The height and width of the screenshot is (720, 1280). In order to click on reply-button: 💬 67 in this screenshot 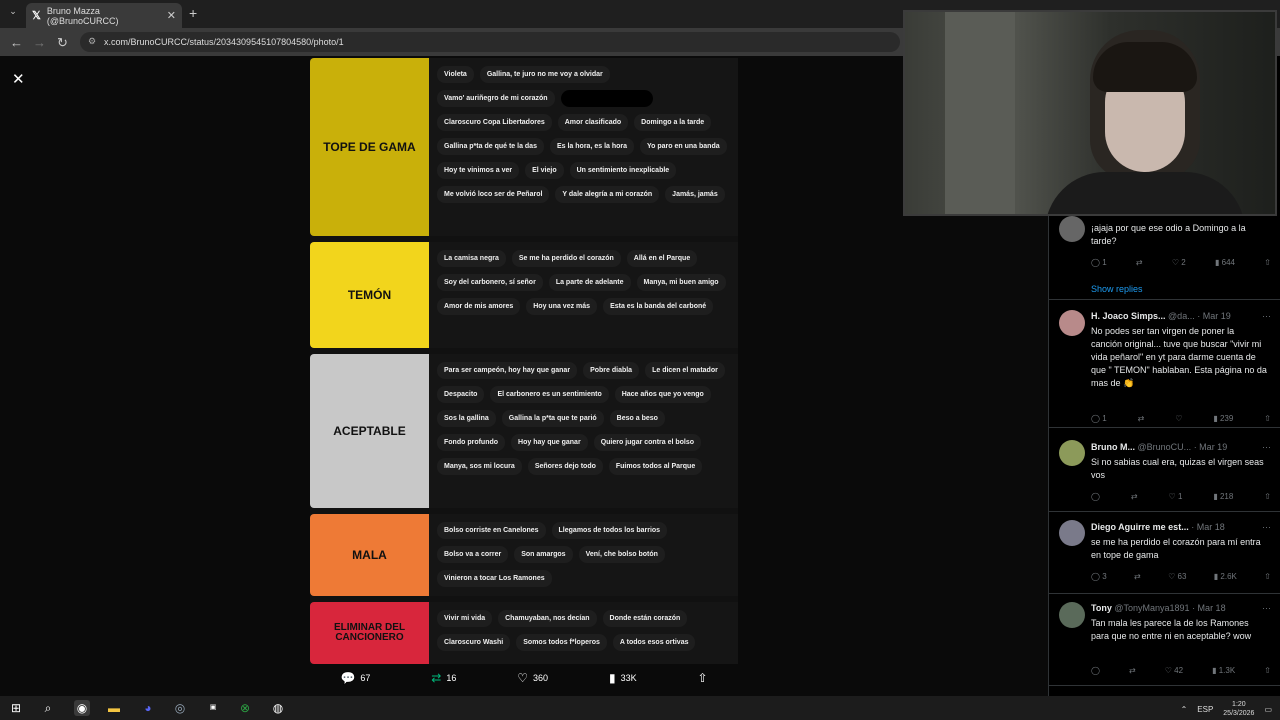, I will do `click(355, 678)`.